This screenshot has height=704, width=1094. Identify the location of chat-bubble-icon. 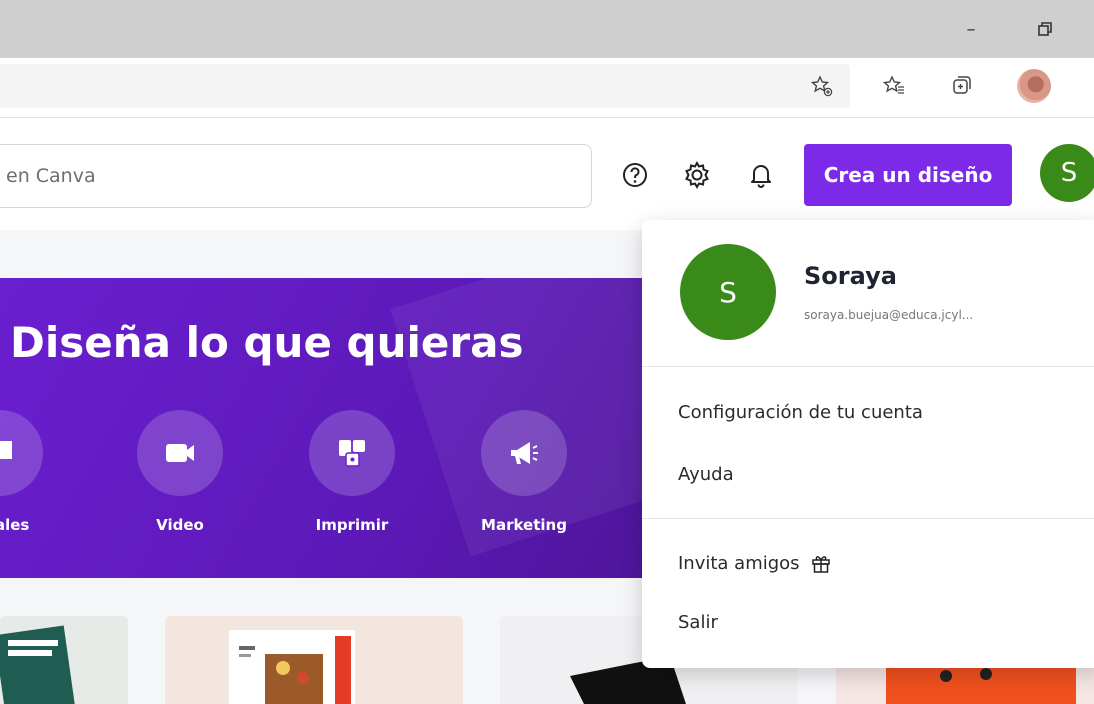
(6, 450).